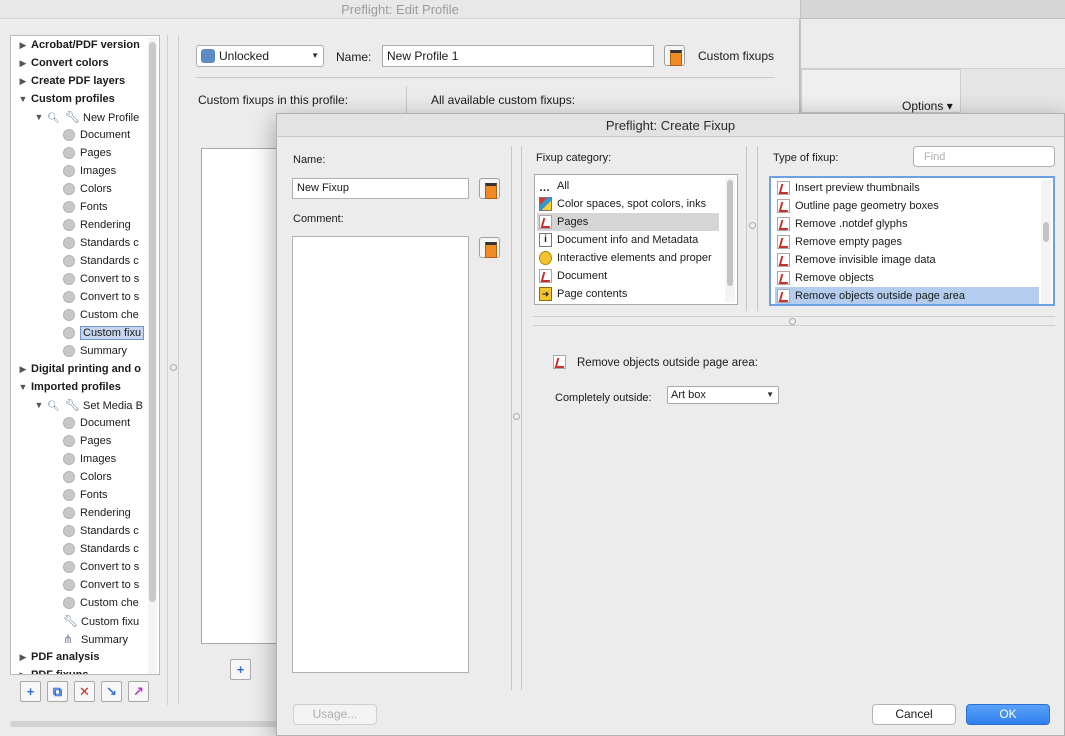 The width and height of the screenshot is (1065, 736). Describe the element at coordinates (489, 188) in the screenshot. I see `fixup-name-edit-button` at that location.